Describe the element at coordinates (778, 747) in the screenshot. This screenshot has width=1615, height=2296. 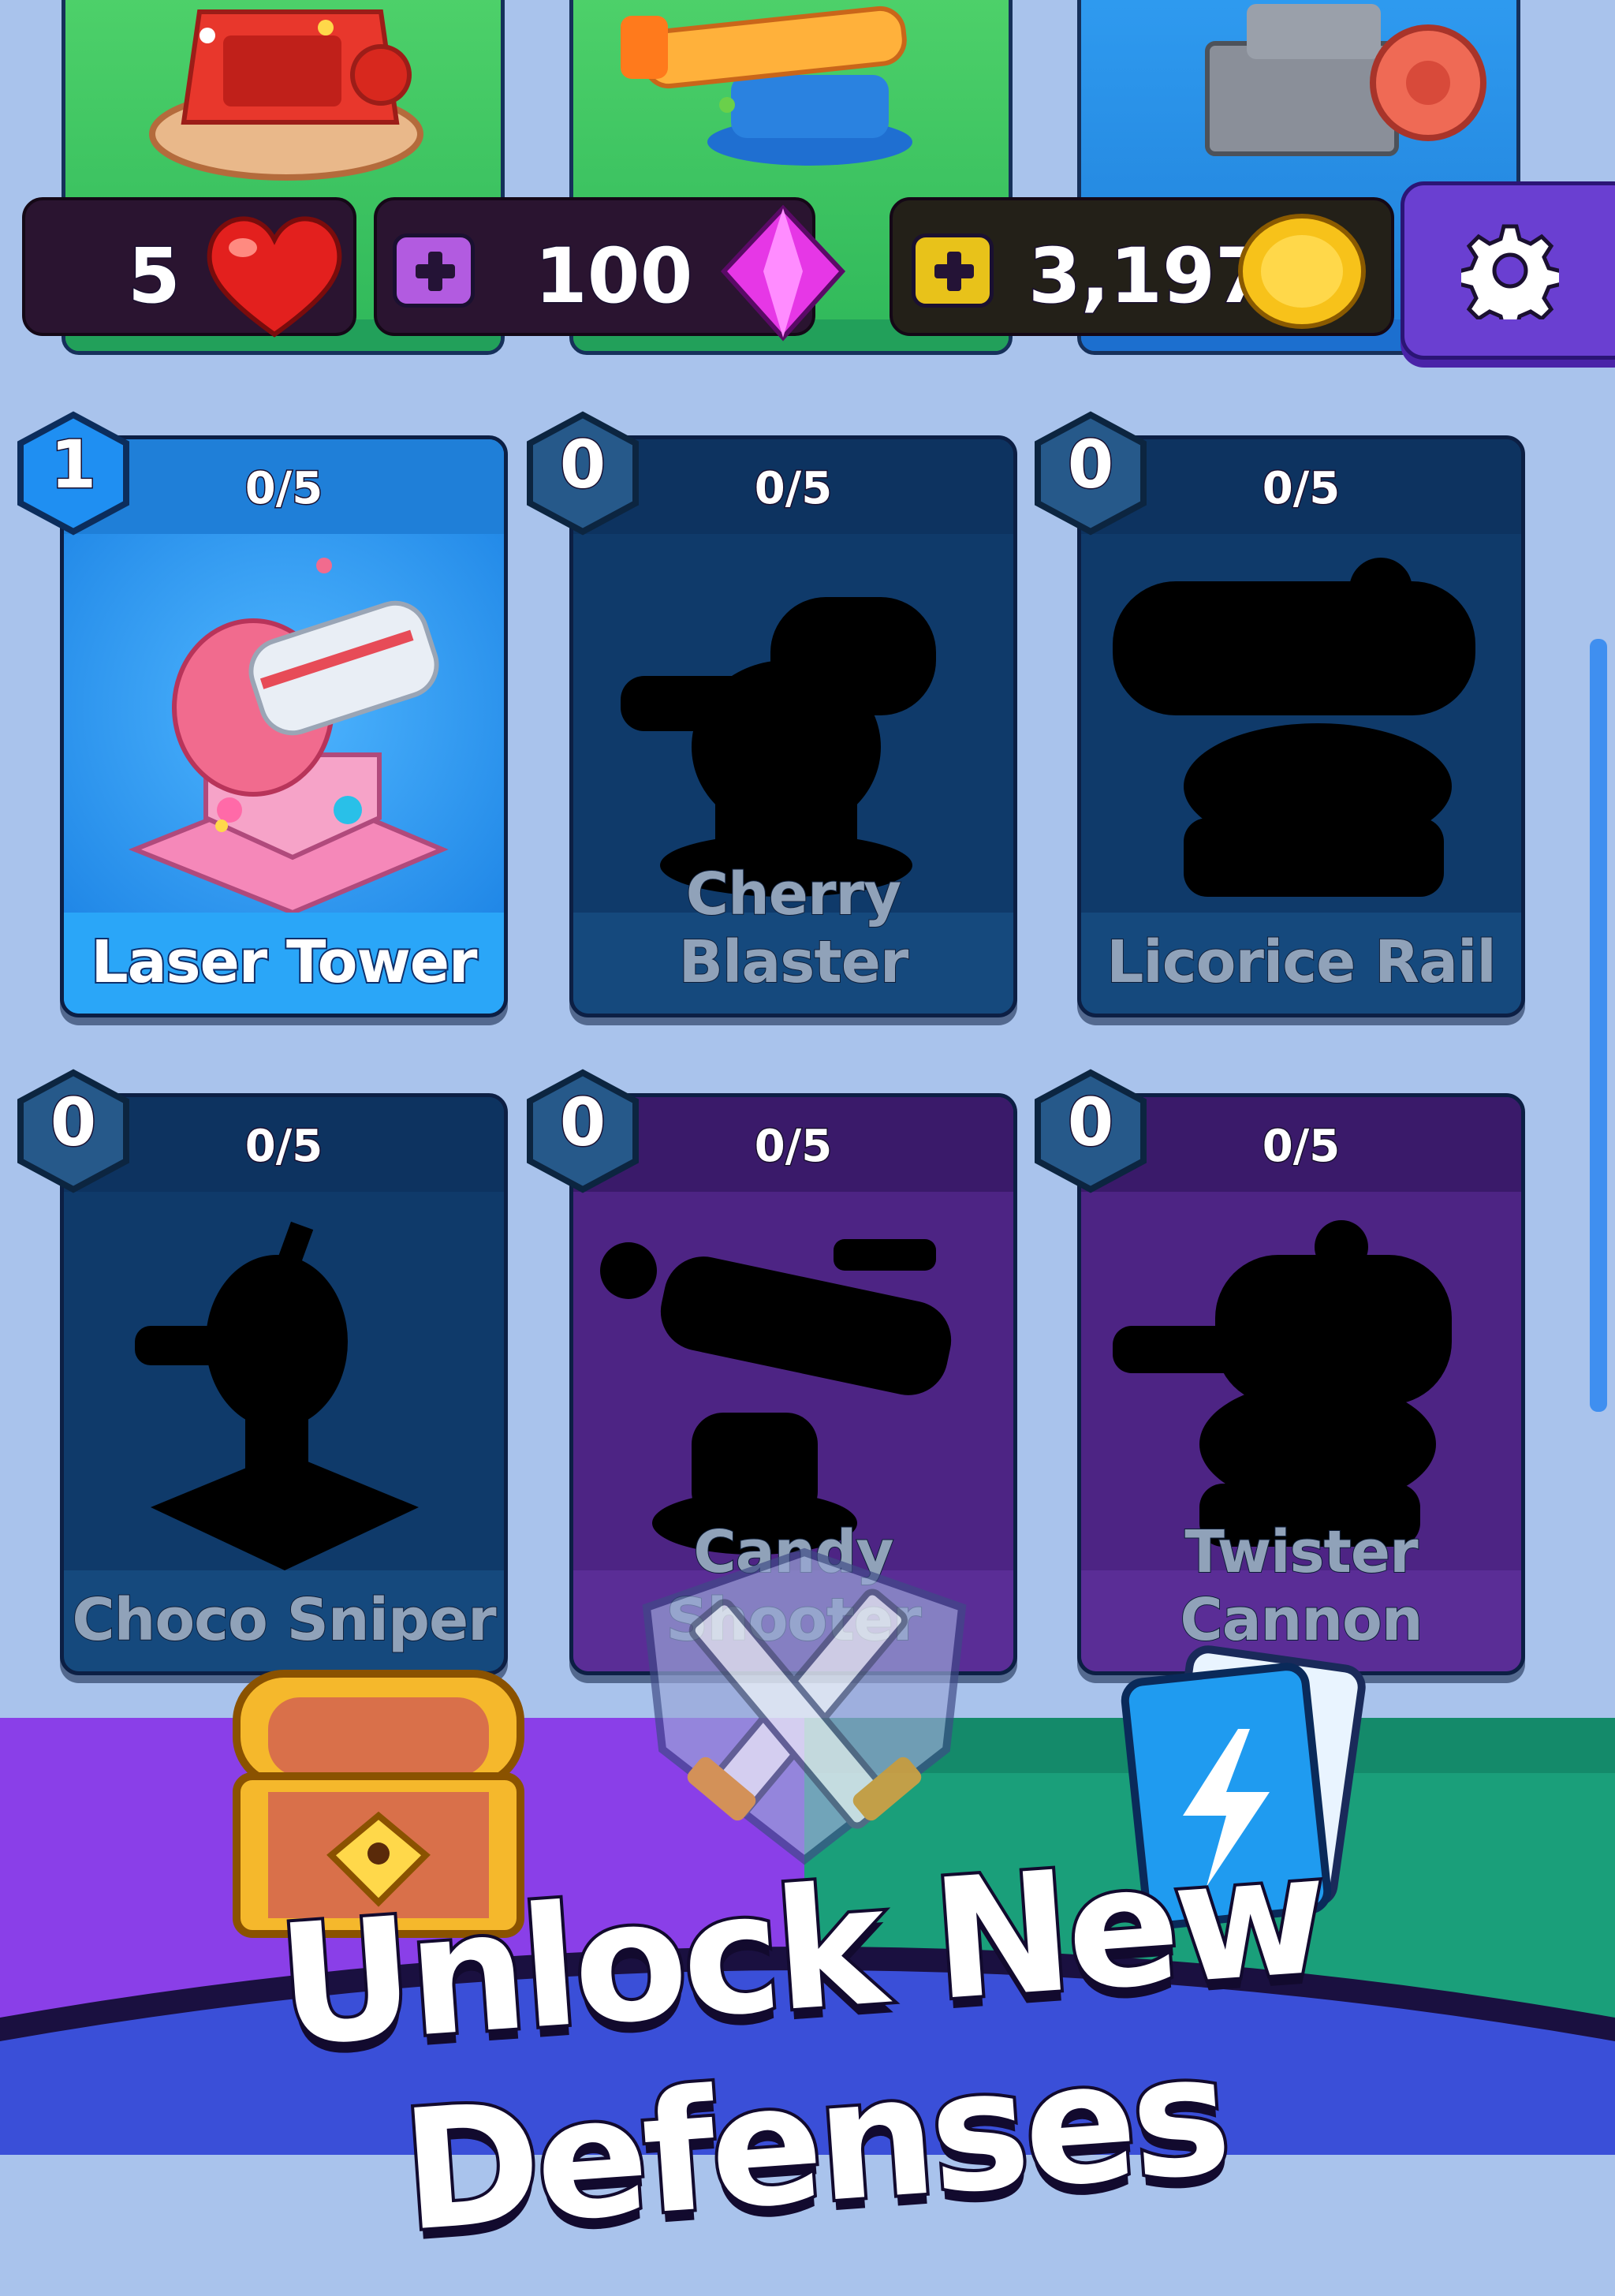
I see `cherry-blaster-silhouette-icon` at that location.